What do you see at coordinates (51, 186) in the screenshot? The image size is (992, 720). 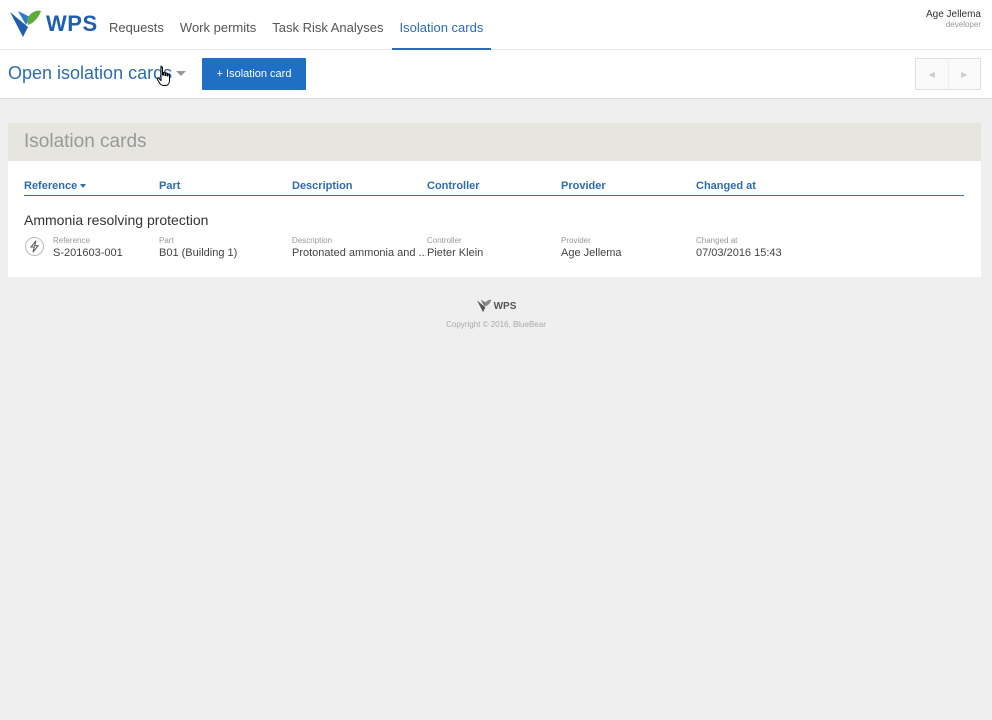 I see `column-label: Reference` at bounding box center [51, 186].